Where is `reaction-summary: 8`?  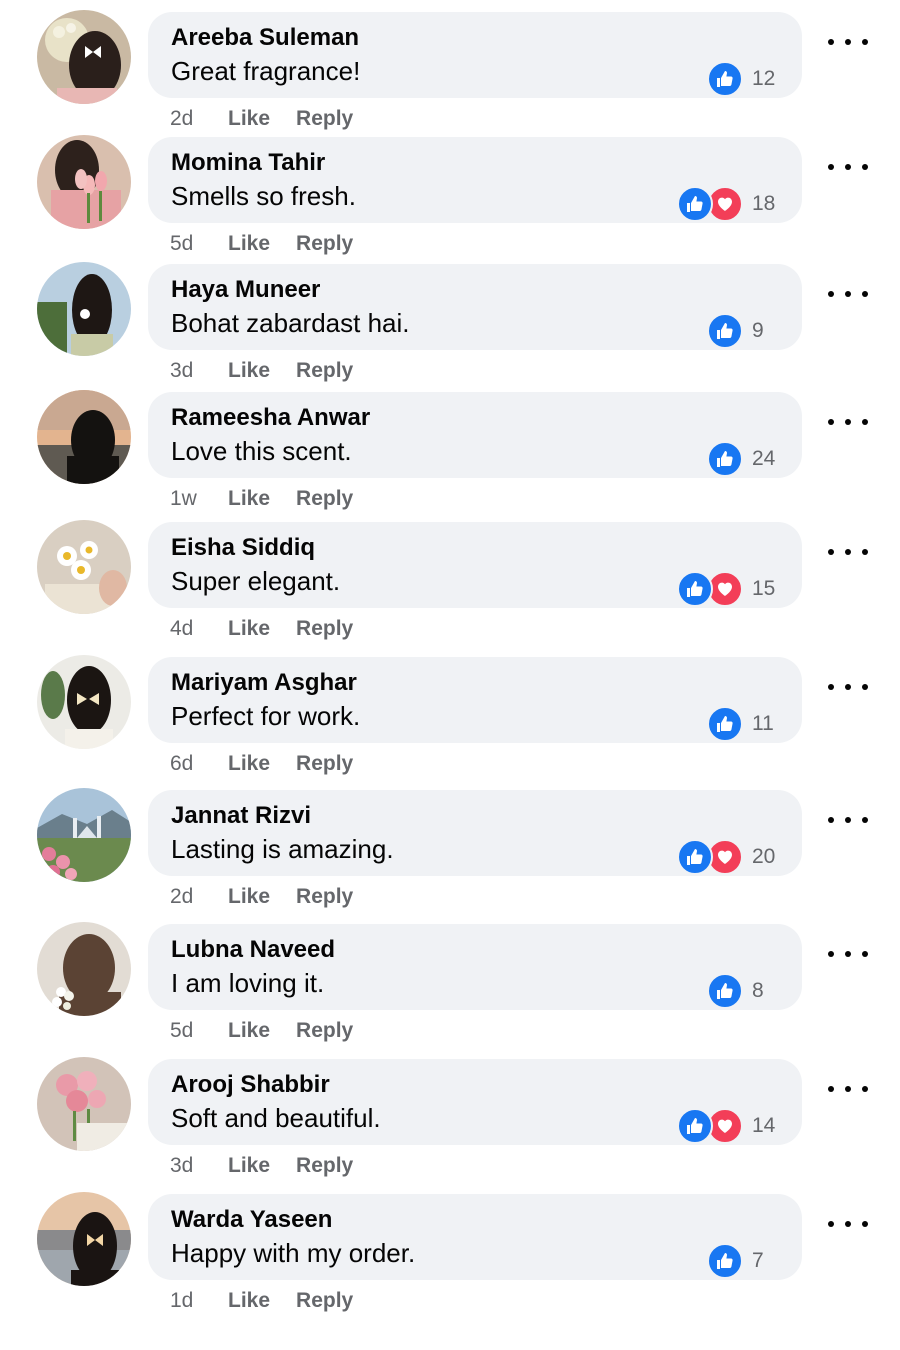 reaction-summary: 8 is located at coordinates (741, 991).